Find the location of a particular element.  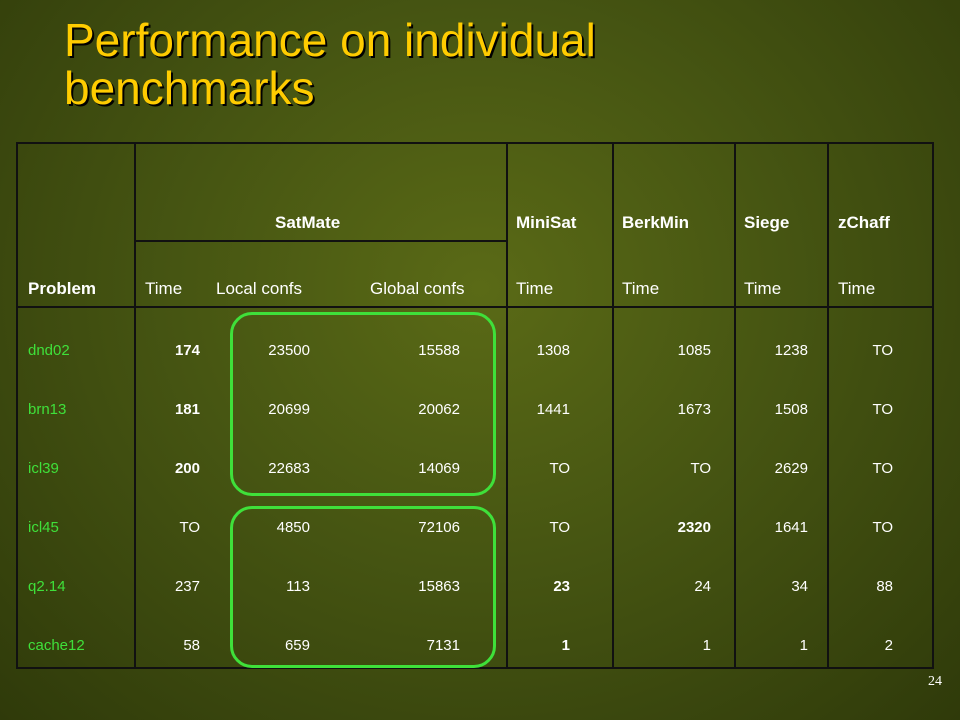

cell-siege: 1 is located at coordinates (803, 645).